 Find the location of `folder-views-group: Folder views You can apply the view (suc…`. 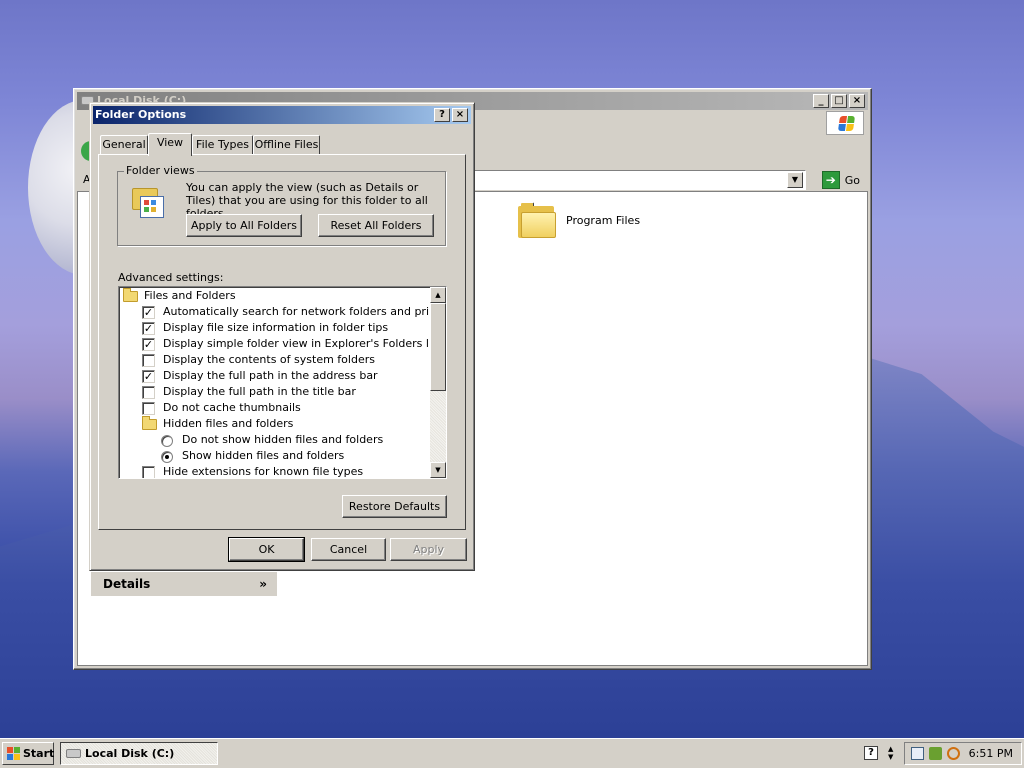

folder-views-group: Folder views You can apply the view (suc… is located at coordinates (281, 205).